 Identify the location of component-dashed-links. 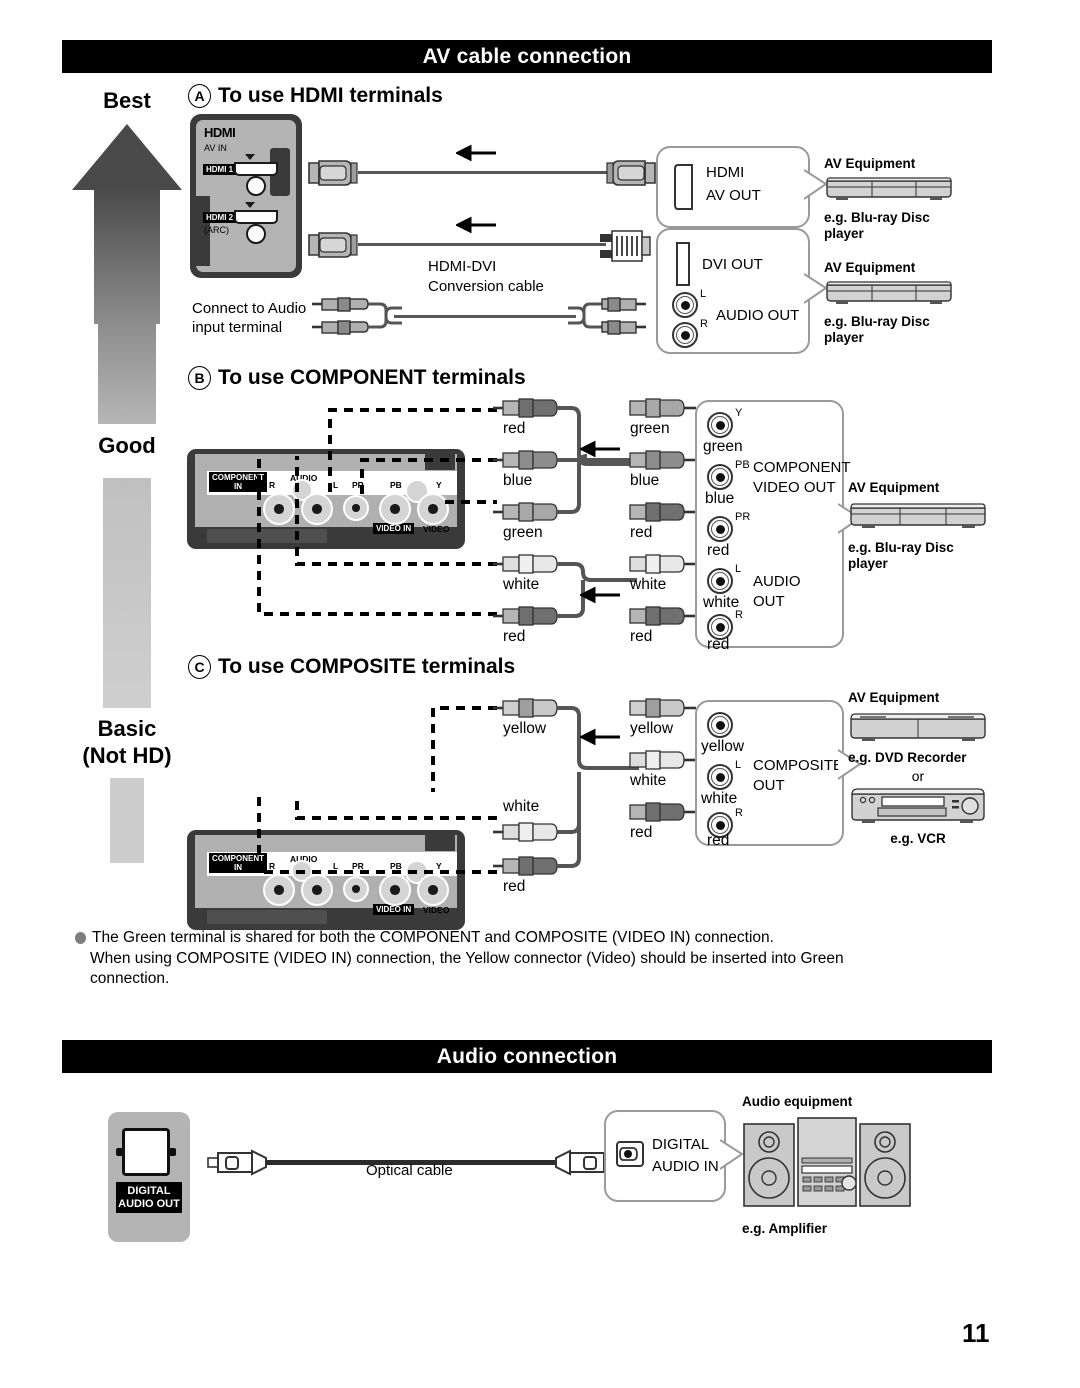
(377, 512).